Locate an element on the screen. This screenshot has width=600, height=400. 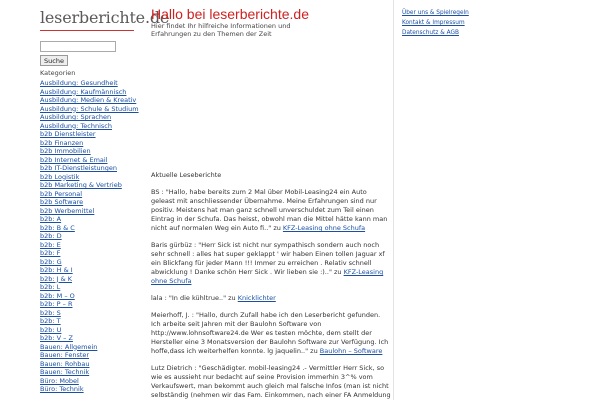
category-item: Ausbildung: Kaufmännisch is located at coordinates (90, 92).